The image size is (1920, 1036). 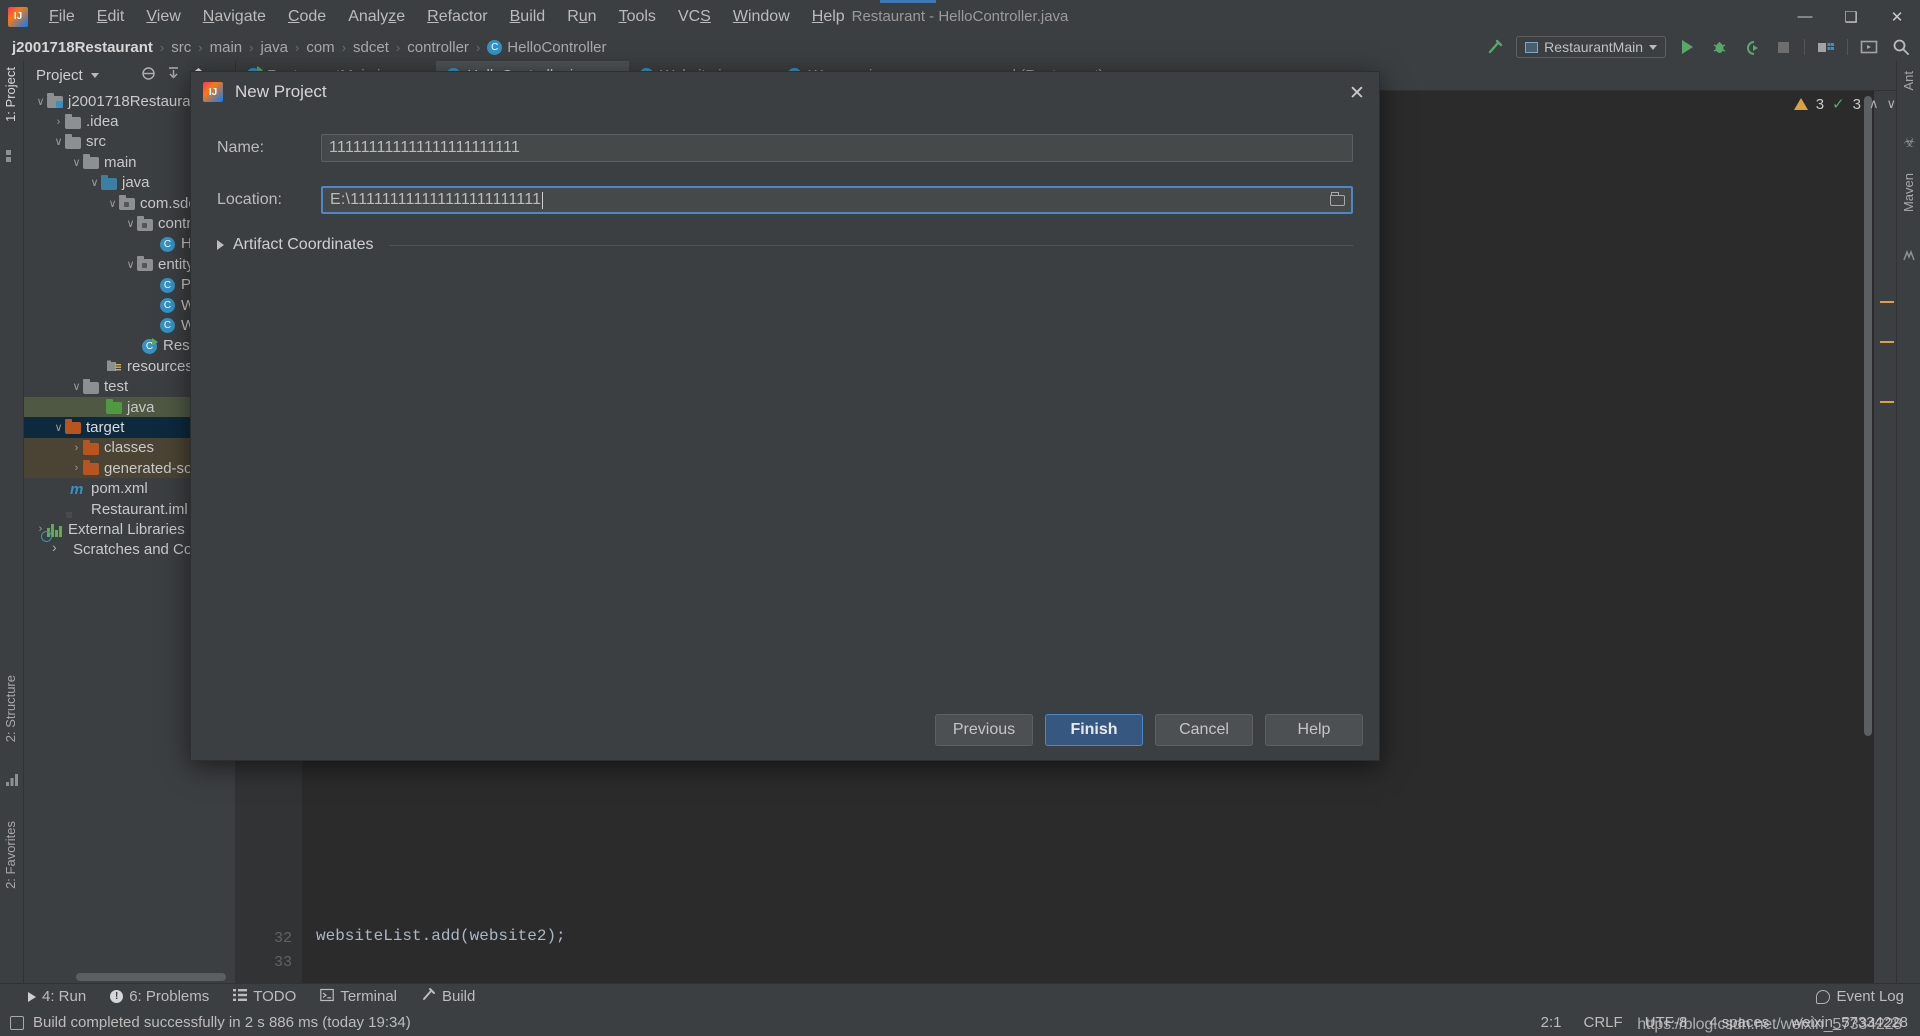 I want to click on layout-icon, so click(x=1869, y=47).